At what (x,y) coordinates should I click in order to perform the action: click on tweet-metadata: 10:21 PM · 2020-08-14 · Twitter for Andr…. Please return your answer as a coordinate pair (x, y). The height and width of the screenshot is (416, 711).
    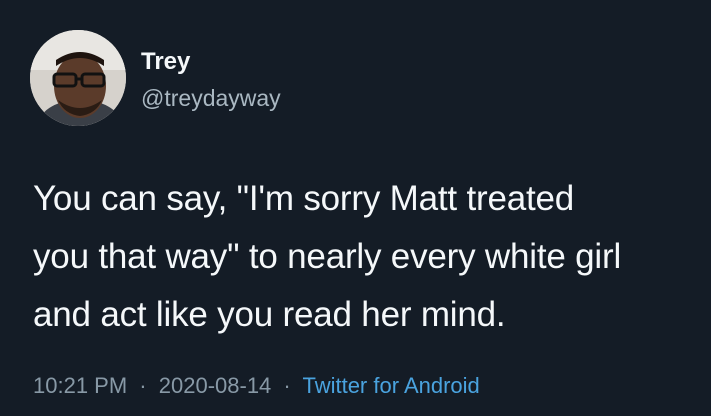
    Looking at the image, I should click on (256, 386).